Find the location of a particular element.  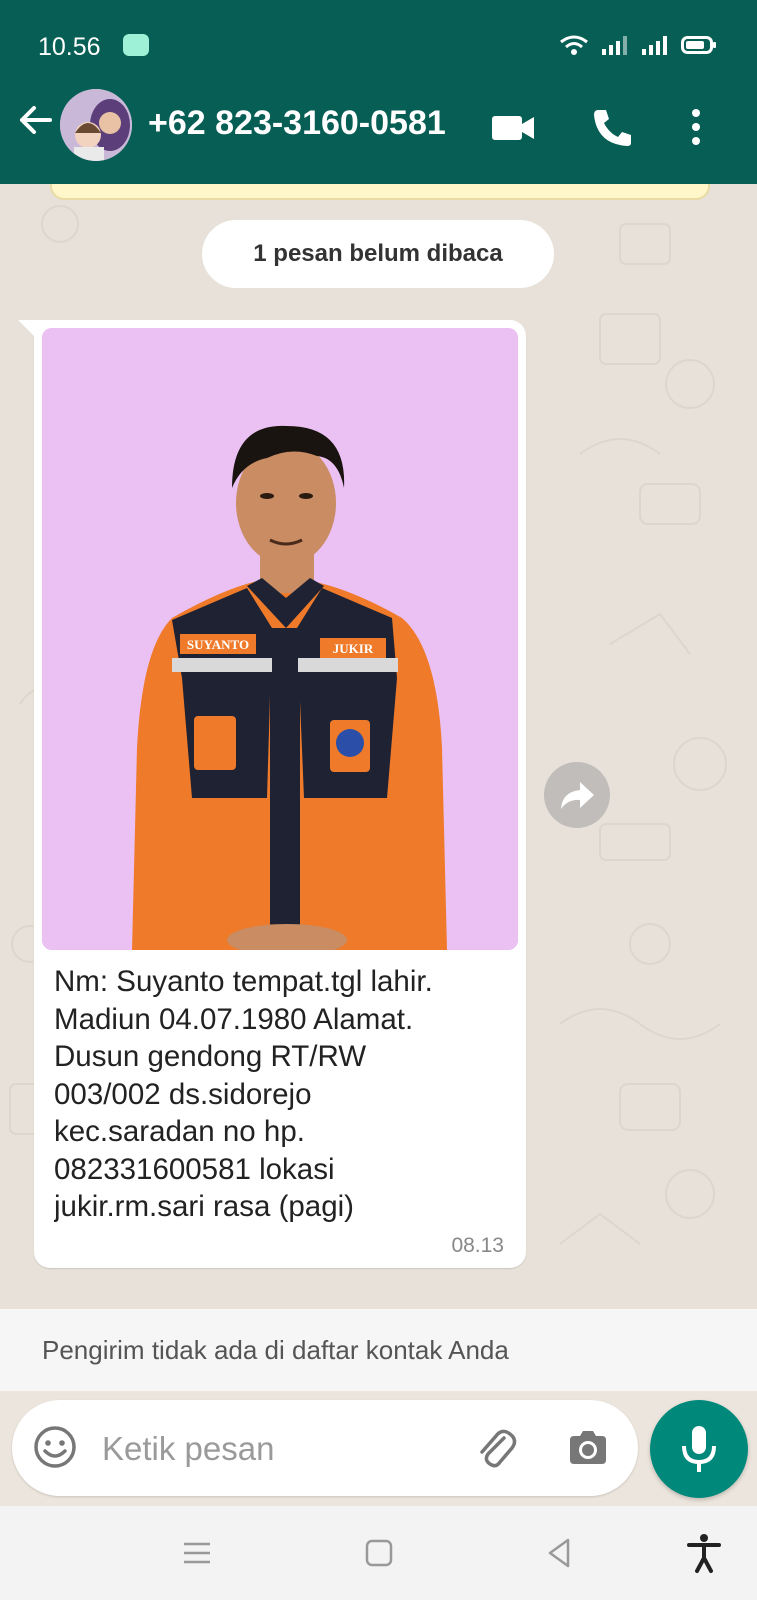

menu-icon is located at coordinates (197, 1553).